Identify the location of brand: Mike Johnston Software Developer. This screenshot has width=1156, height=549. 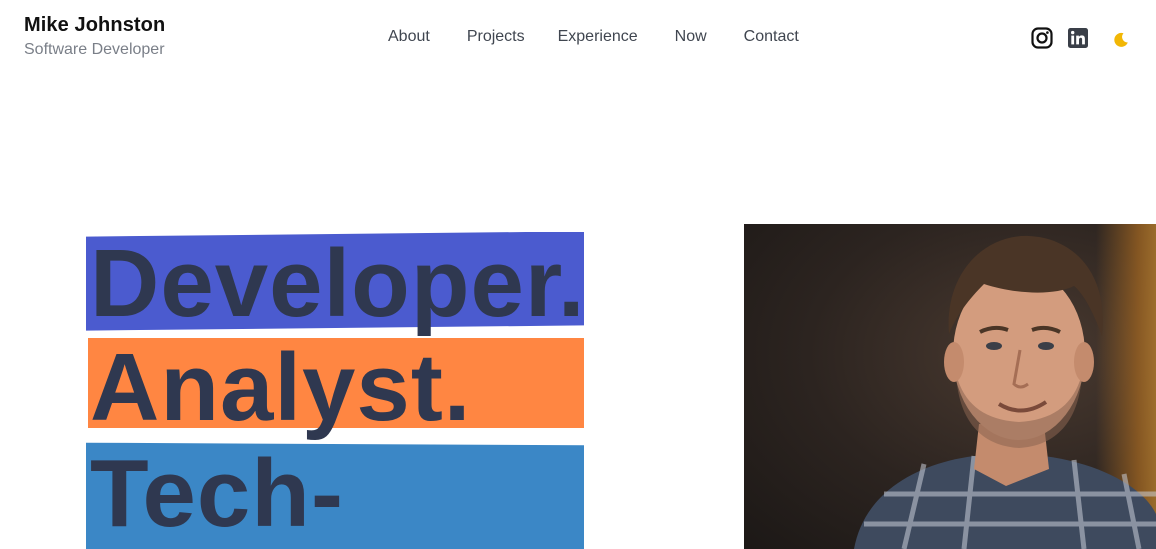
(94, 36).